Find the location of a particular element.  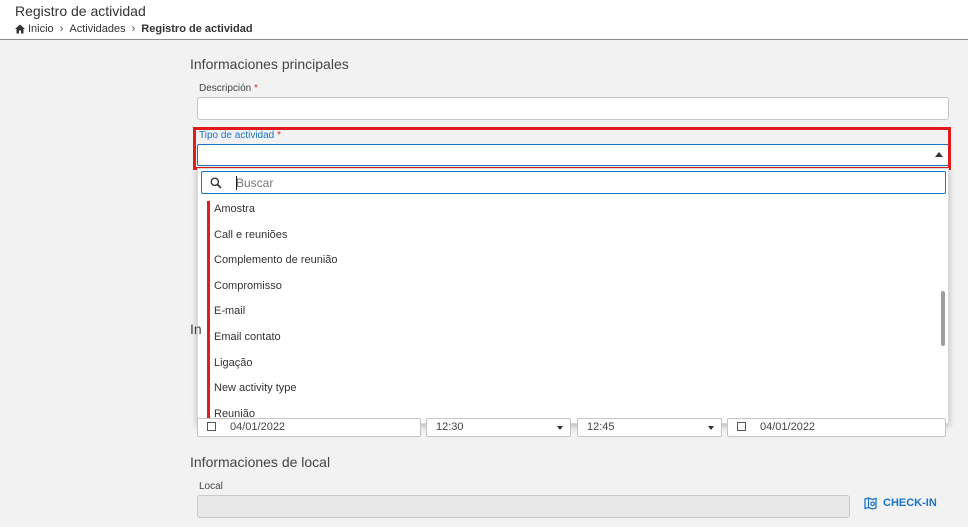

breadcrumb-activities-link: Actividades is located at coordinates (97, 29).